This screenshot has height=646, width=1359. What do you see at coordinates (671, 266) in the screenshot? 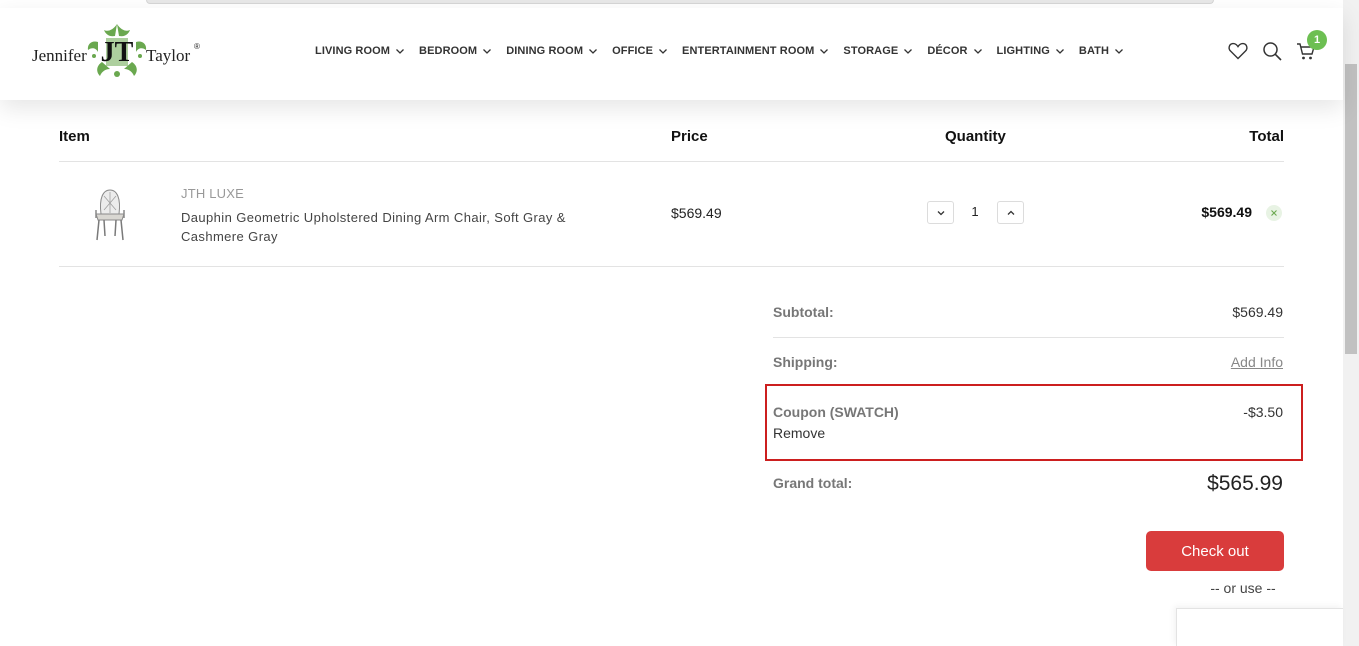
I see `row-divider` at bounding box center [671, 266].